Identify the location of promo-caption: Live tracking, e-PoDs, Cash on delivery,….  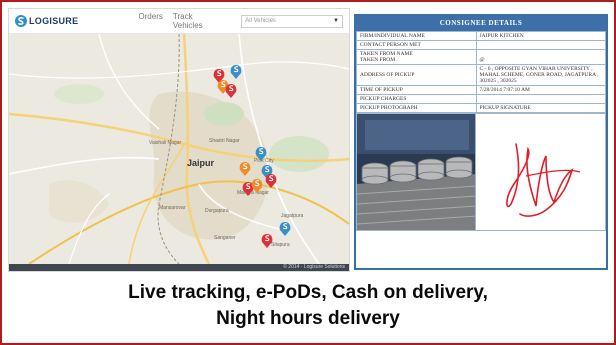
(308, 306).